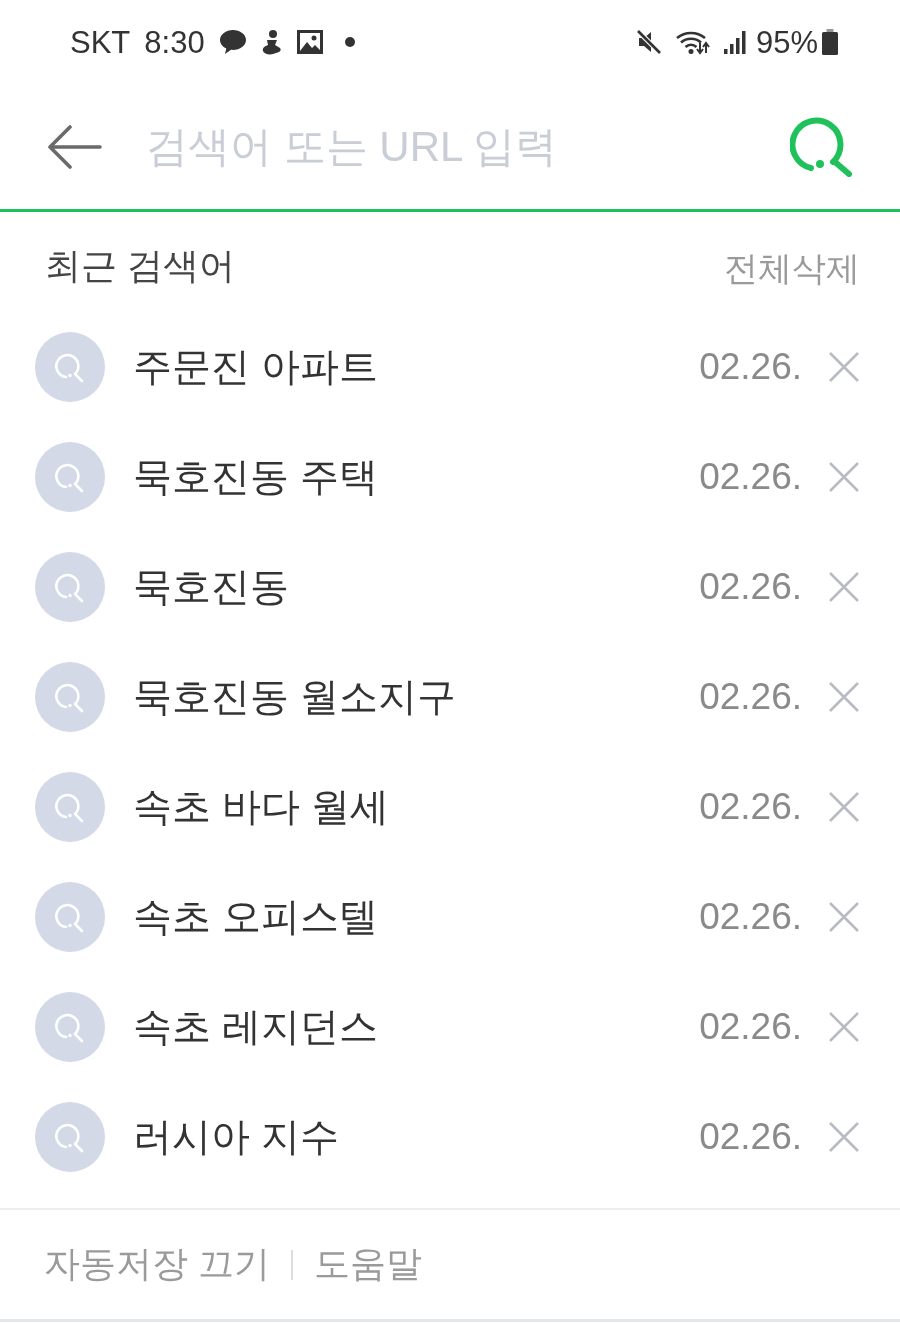 The height and width of the screenshot is (1323, 900). What do you see at coordinates (734, 42) in the screenshot?
I see `signal-bars-icon` at bounding box center [734, 42].